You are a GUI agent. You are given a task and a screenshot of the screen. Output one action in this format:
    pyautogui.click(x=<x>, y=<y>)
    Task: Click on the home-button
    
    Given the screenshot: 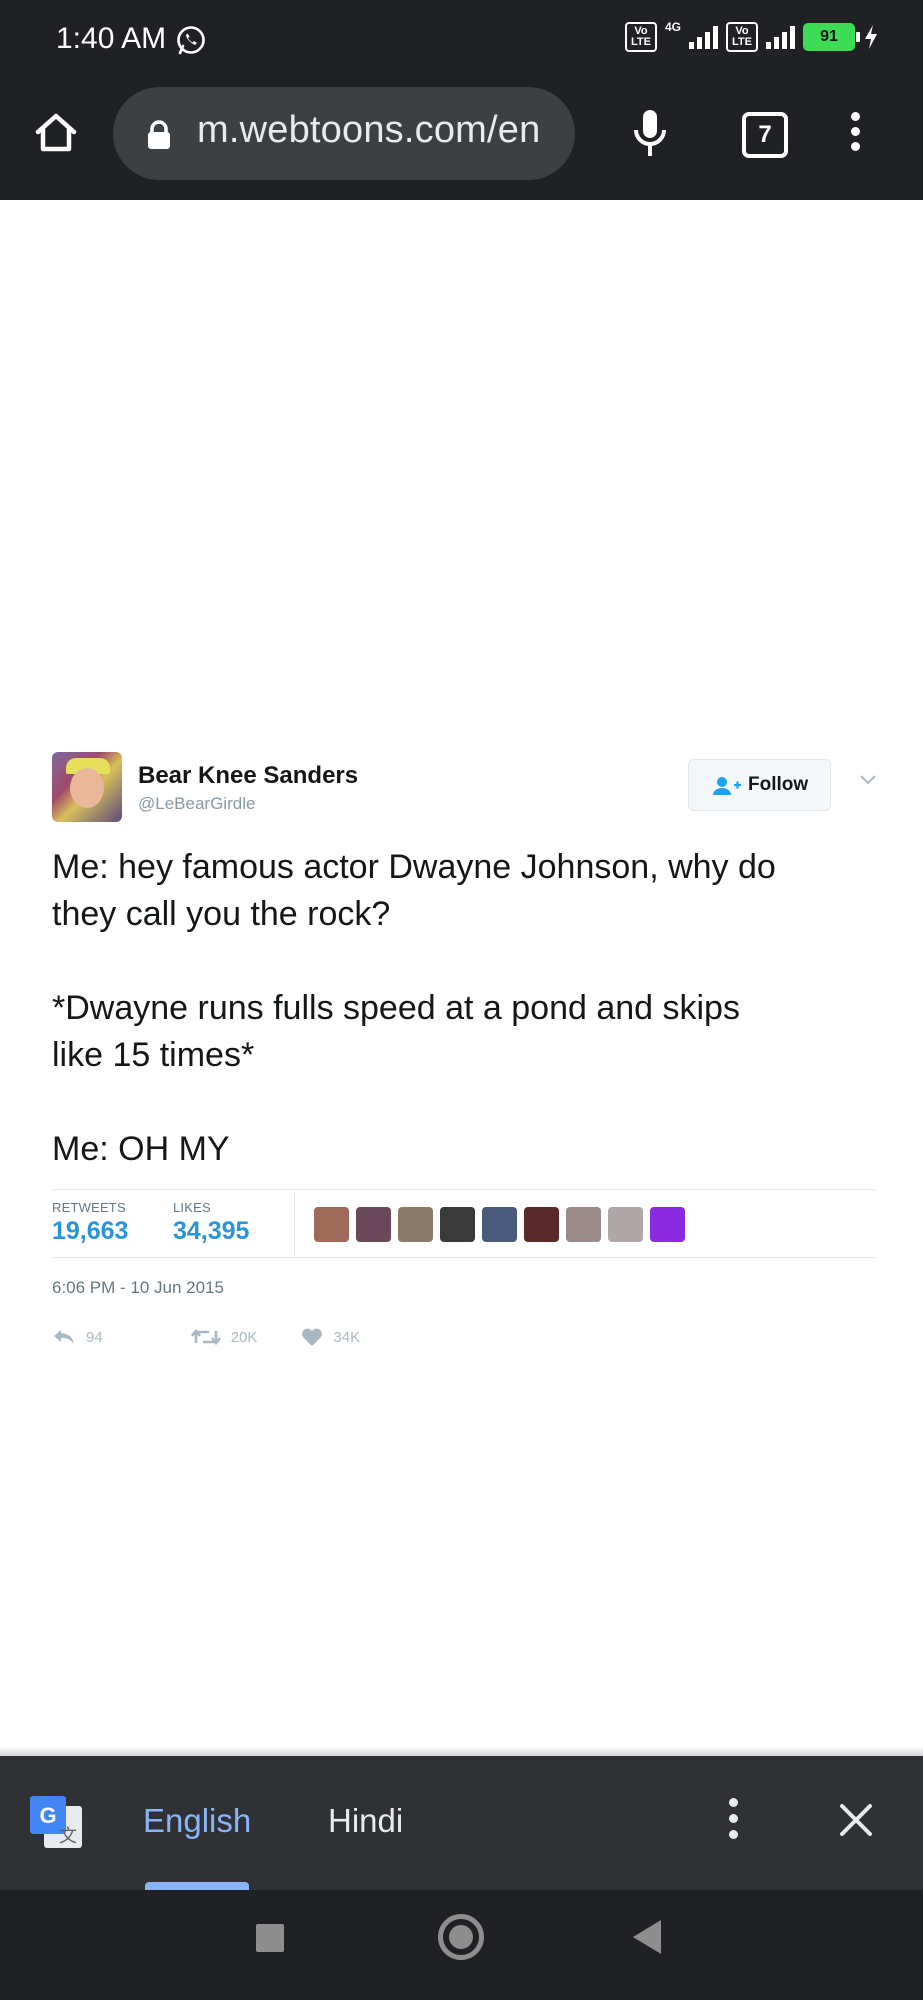 What is the action you would take?
    pyautogui.click(x=461, y=1937)
    